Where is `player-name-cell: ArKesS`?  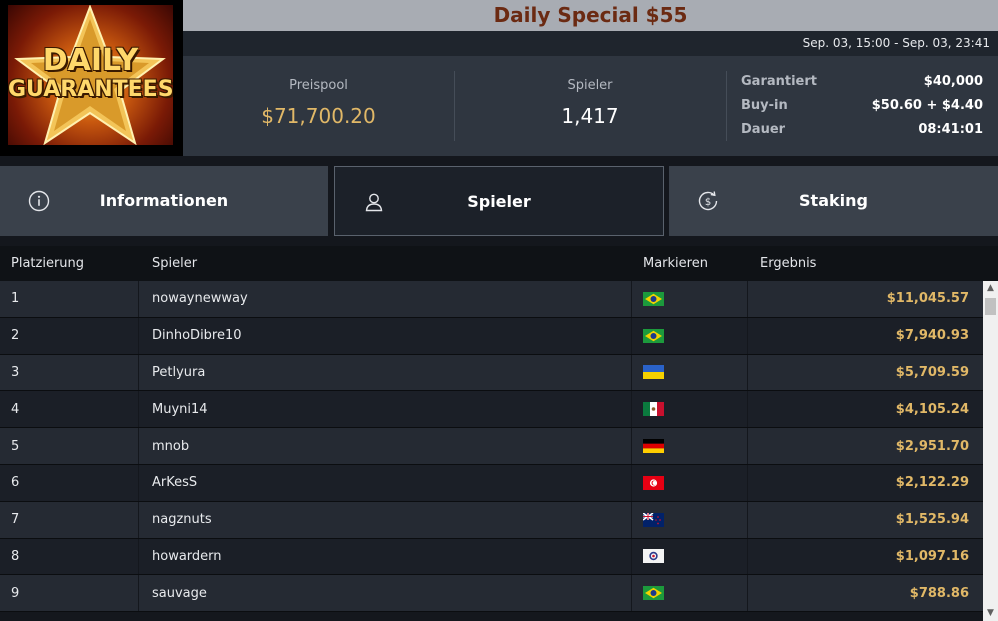
player-name-cell: ArKesS is located at coordinates (175, 483).